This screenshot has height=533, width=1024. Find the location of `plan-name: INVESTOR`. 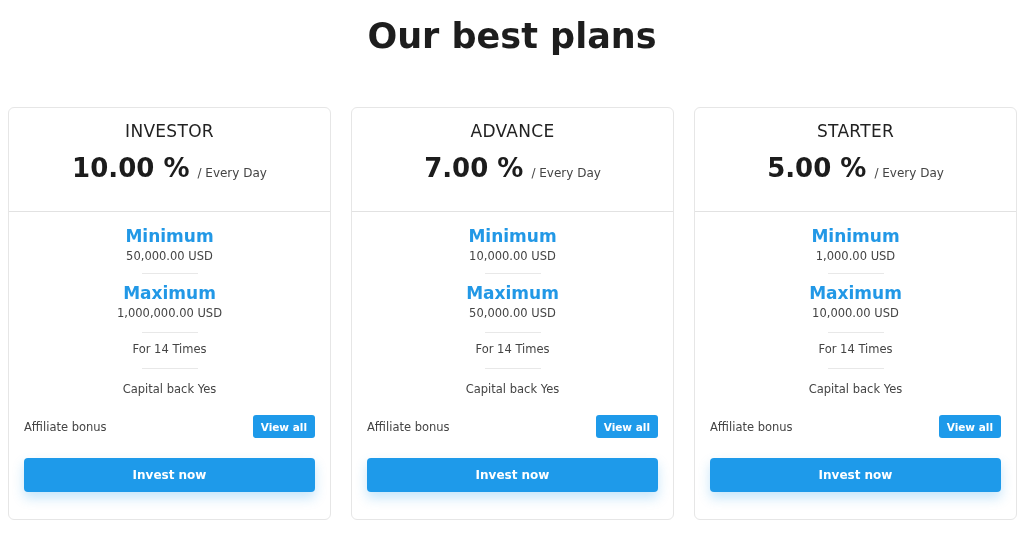

plan-name: INVESTOR is located at coordinates (169, 131).